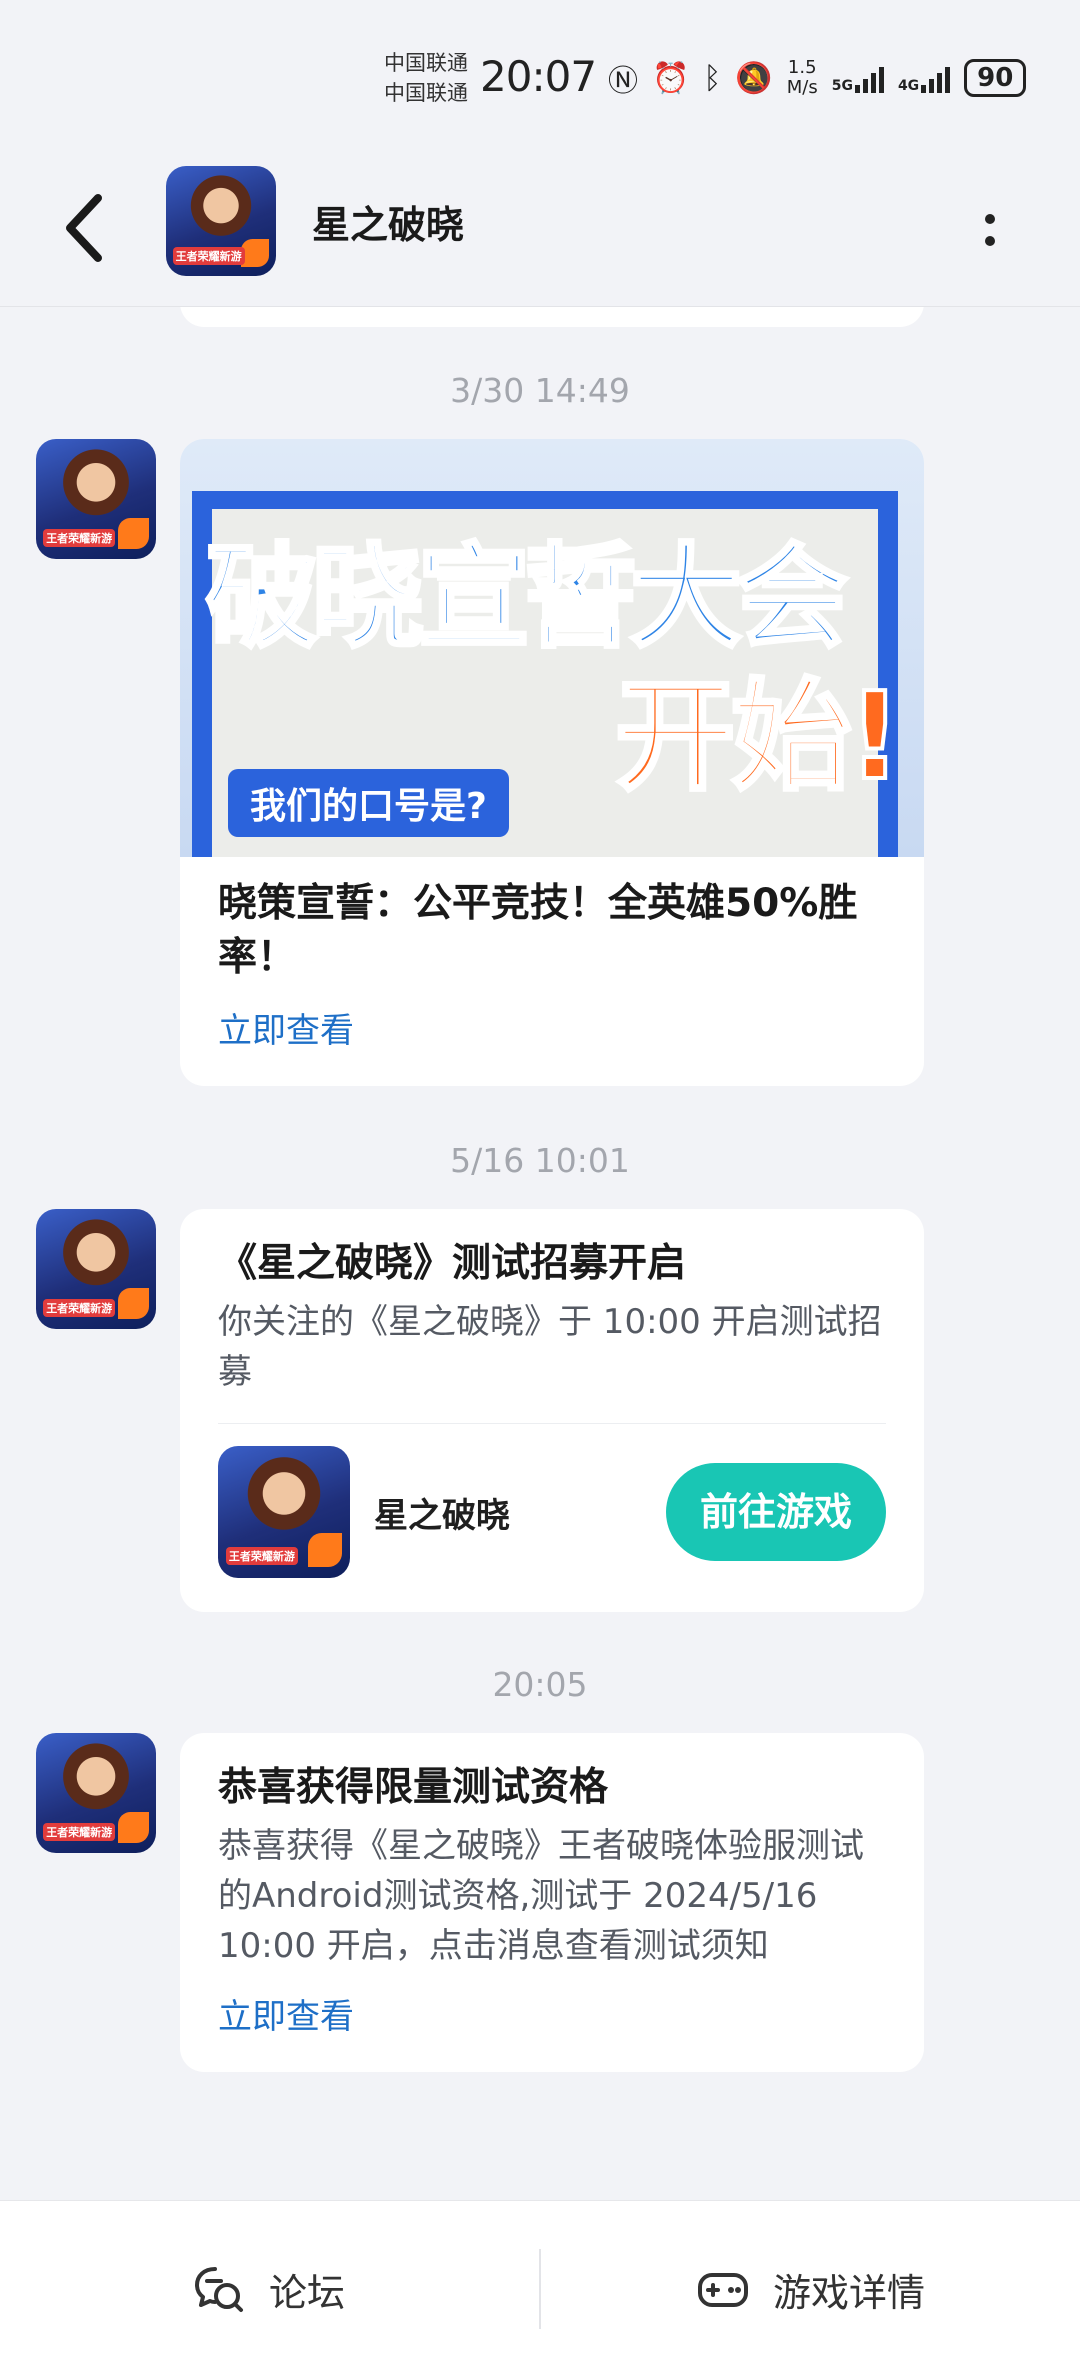 This screenshot has width=1080, height=2377. I want to click on message-timestamp: 3/30 14:49, so click(540, 390).